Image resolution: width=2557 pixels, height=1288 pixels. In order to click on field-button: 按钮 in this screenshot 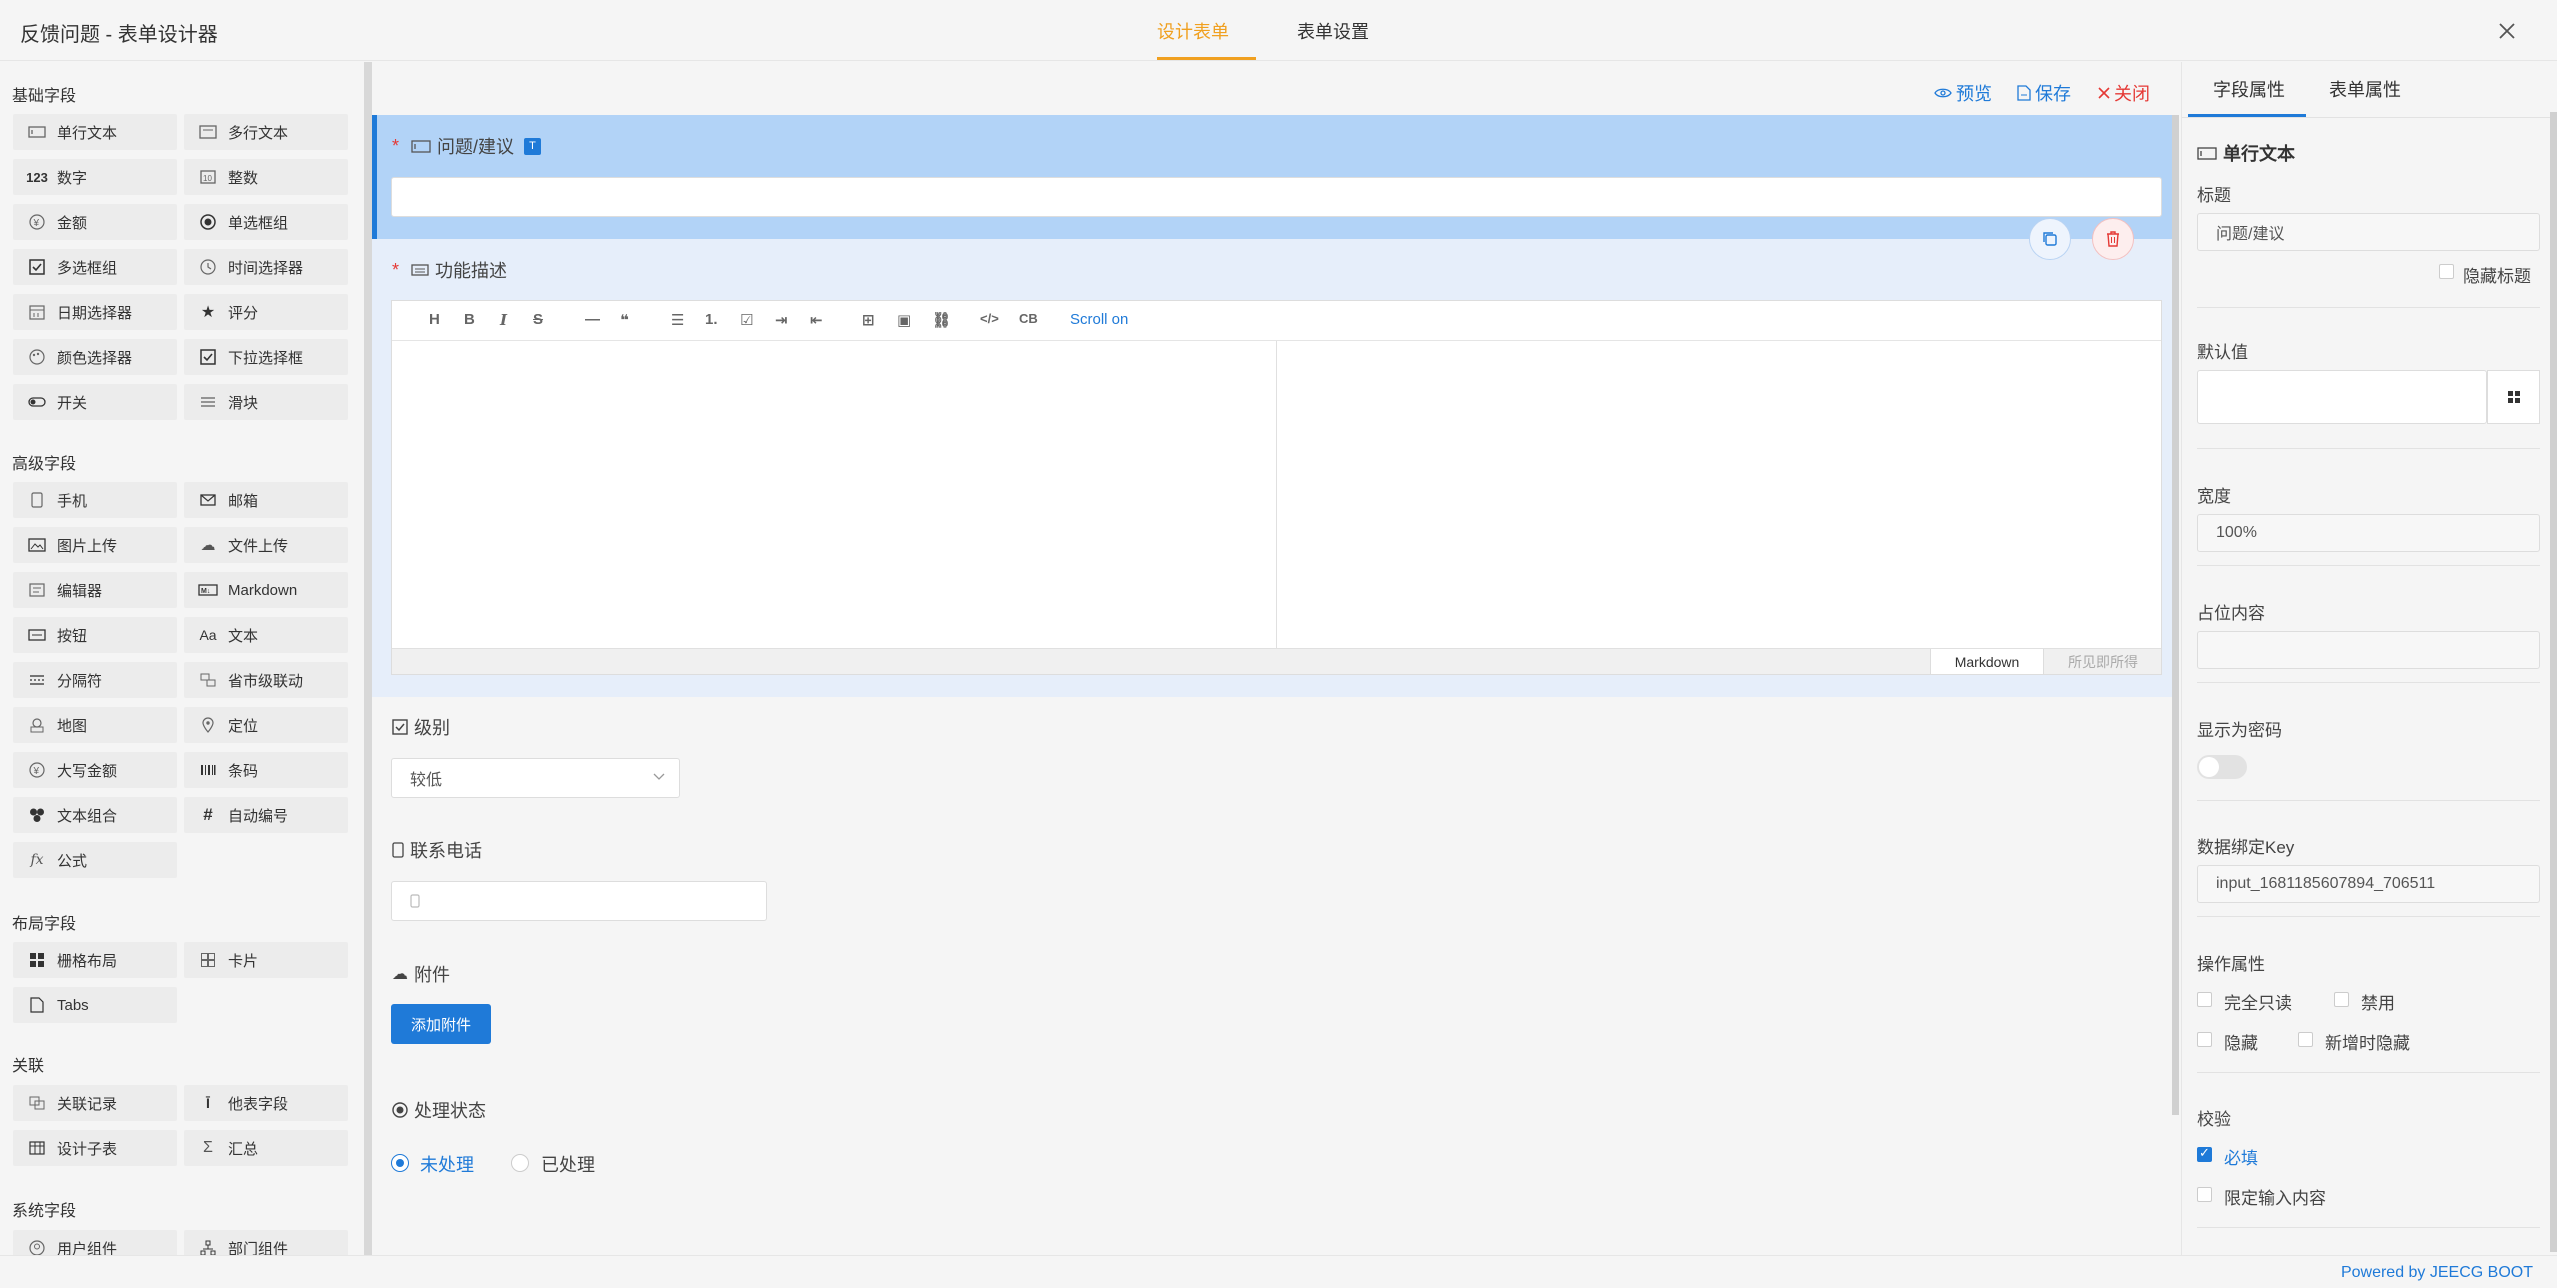, I will do `click(95, 635)`.